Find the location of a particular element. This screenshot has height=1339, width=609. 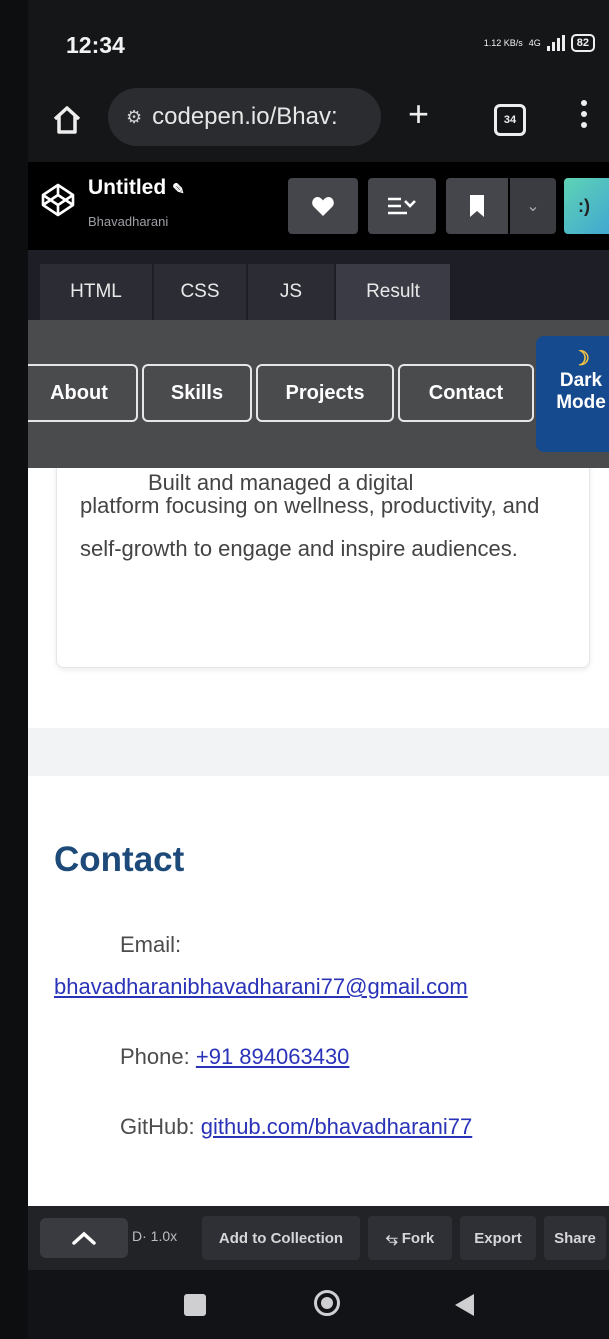

home-nav-icon is located at coordinates (327, 1303).